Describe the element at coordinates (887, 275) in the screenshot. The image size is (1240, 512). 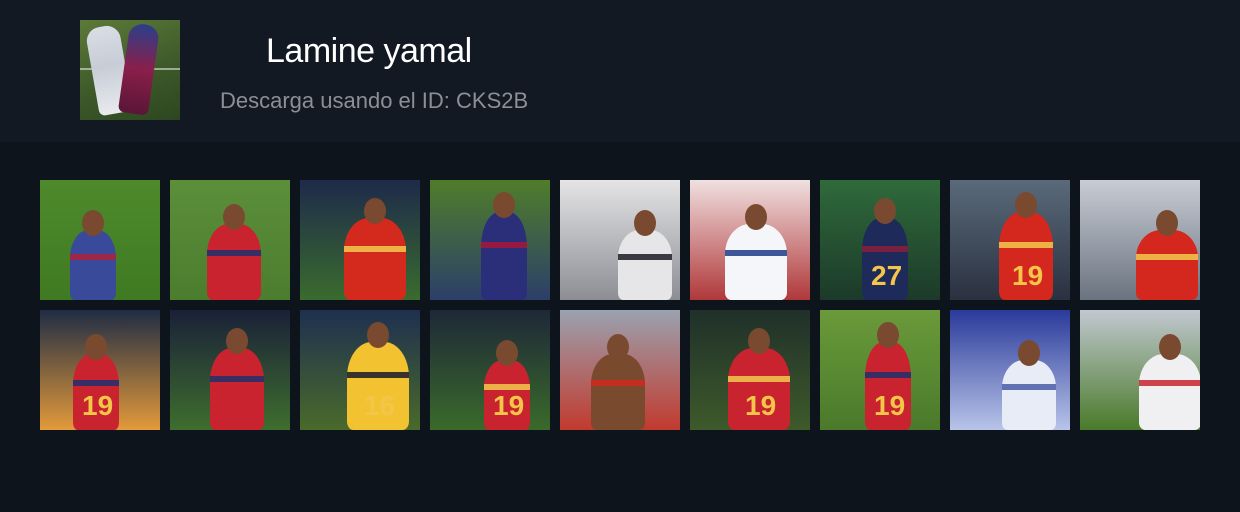
I see `jersey-number: 27` at that location.